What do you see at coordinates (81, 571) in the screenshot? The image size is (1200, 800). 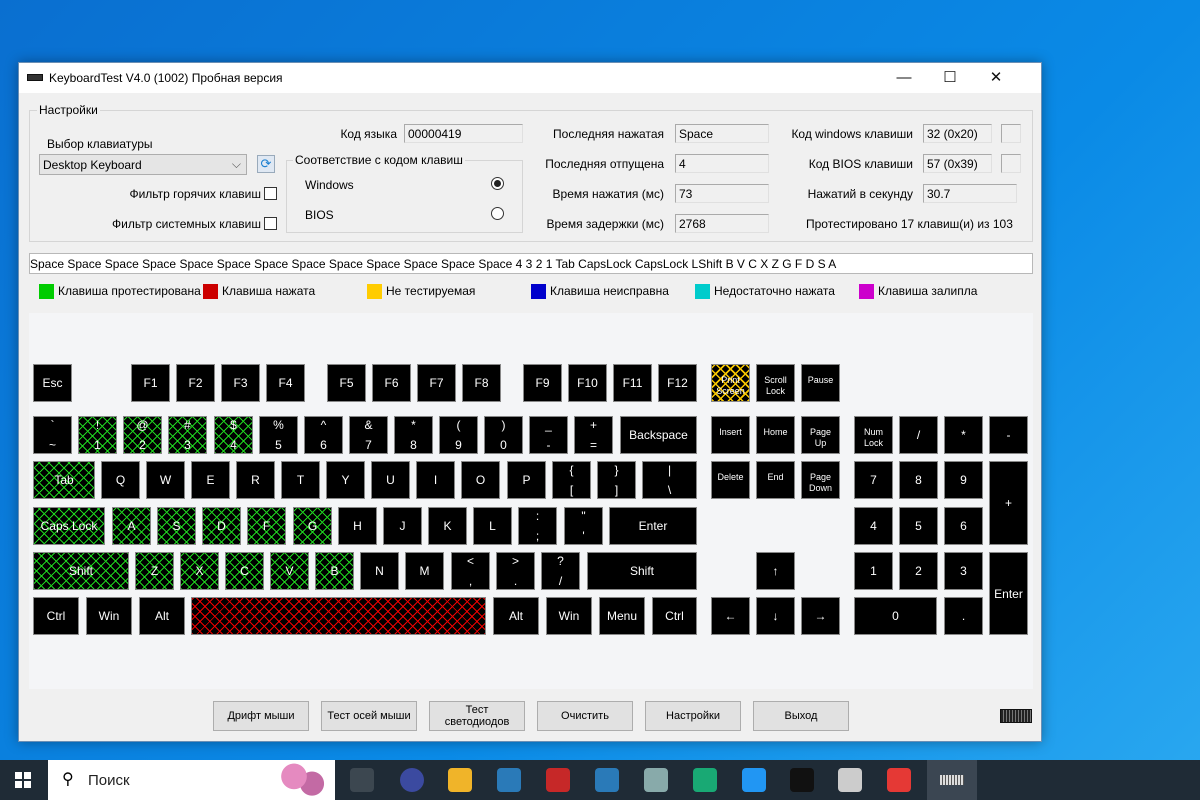 I see `key-lshift: Shift` at bounding box center [81, 571].